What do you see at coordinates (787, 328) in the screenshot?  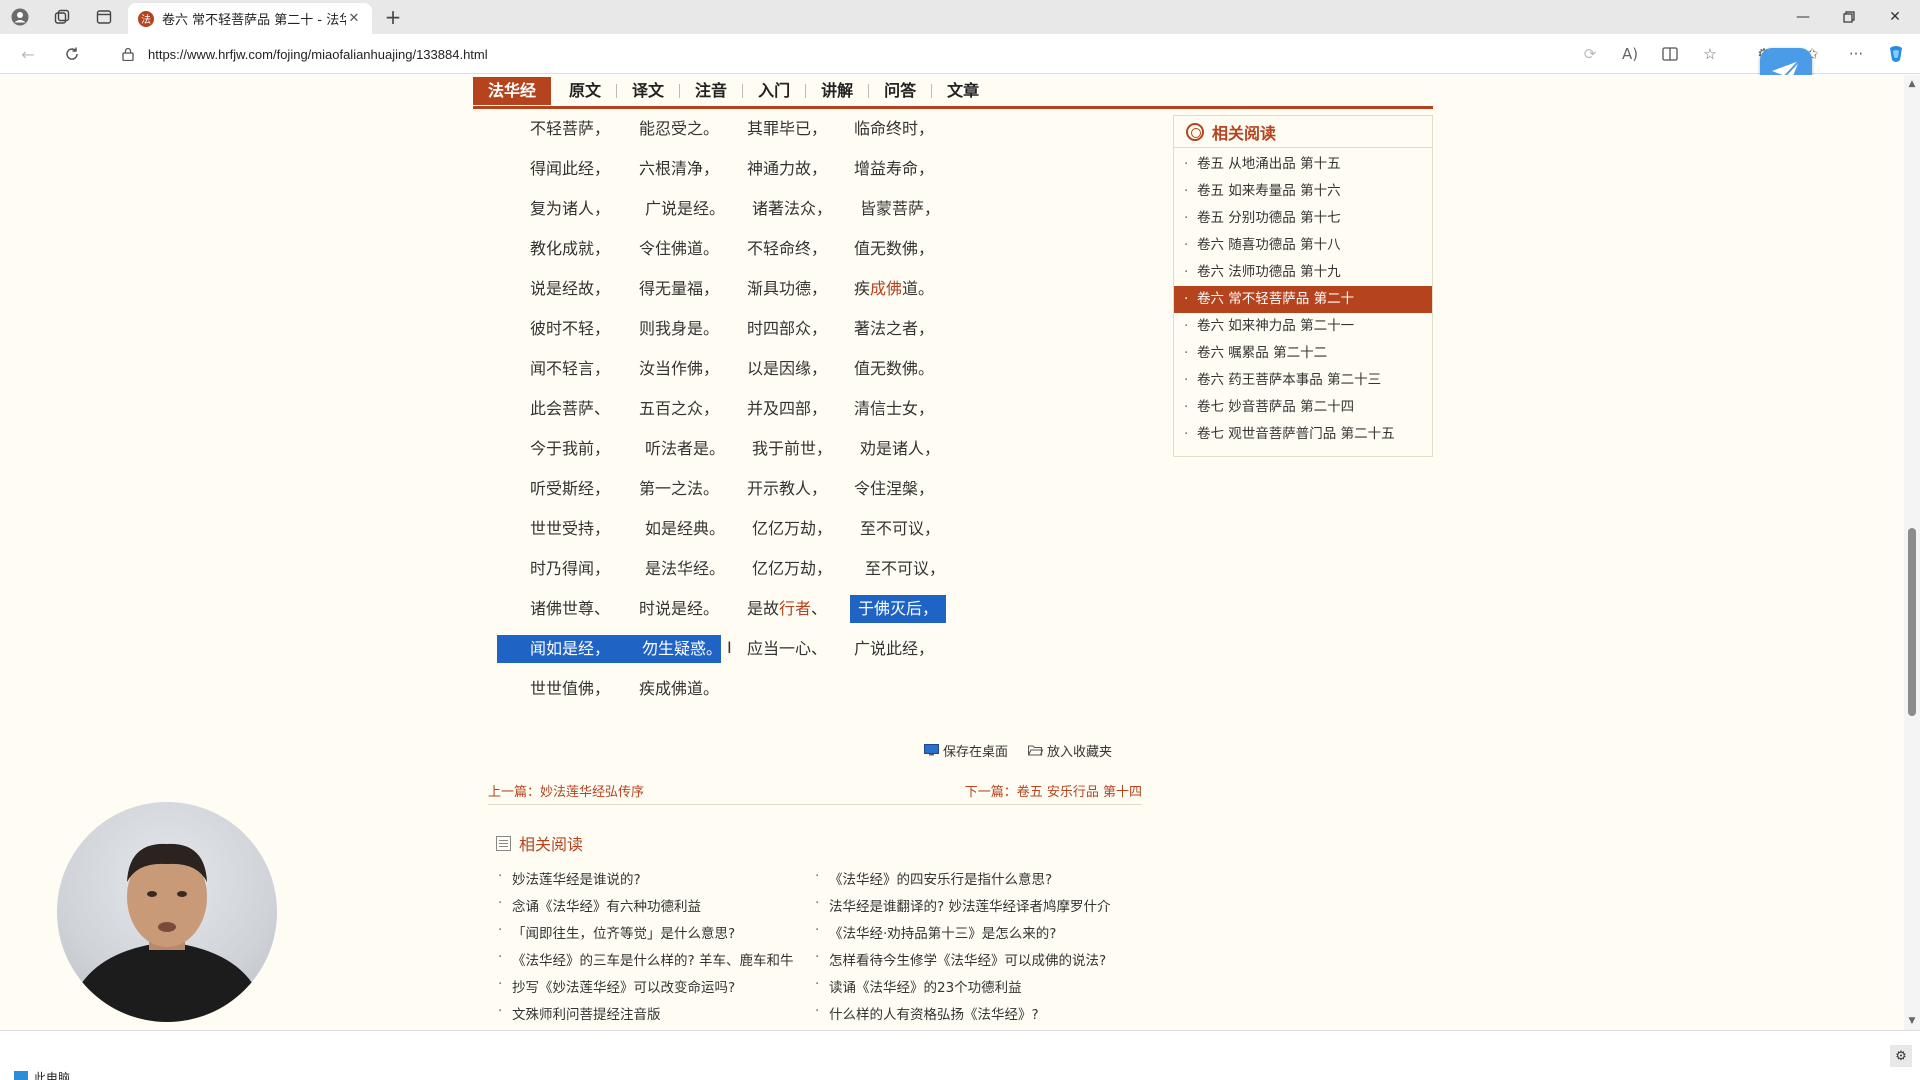 I see `verse-phrase: 时四部众，` at bounding box center [787, 328].